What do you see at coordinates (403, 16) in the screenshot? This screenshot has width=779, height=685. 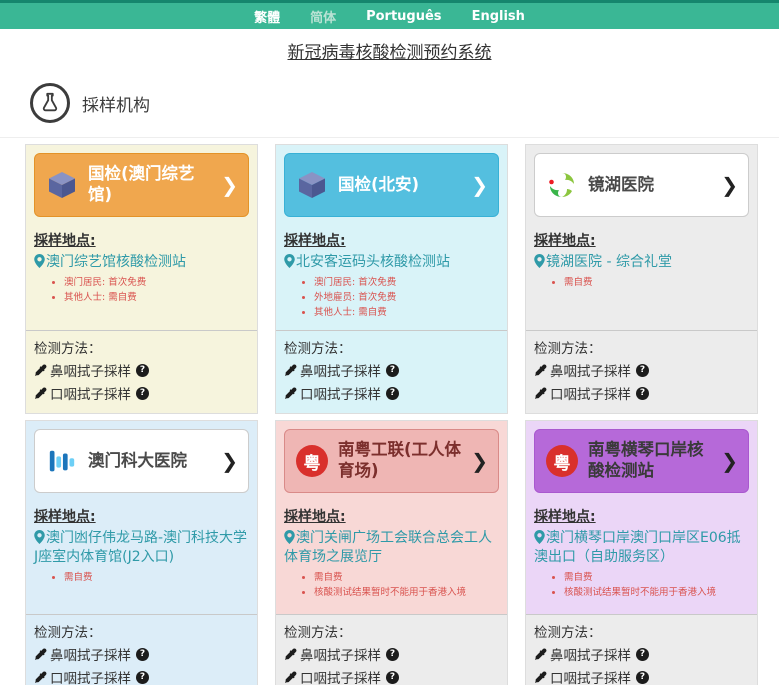 I see `lang-portuguese: Português` at bounding box center [403, 16].